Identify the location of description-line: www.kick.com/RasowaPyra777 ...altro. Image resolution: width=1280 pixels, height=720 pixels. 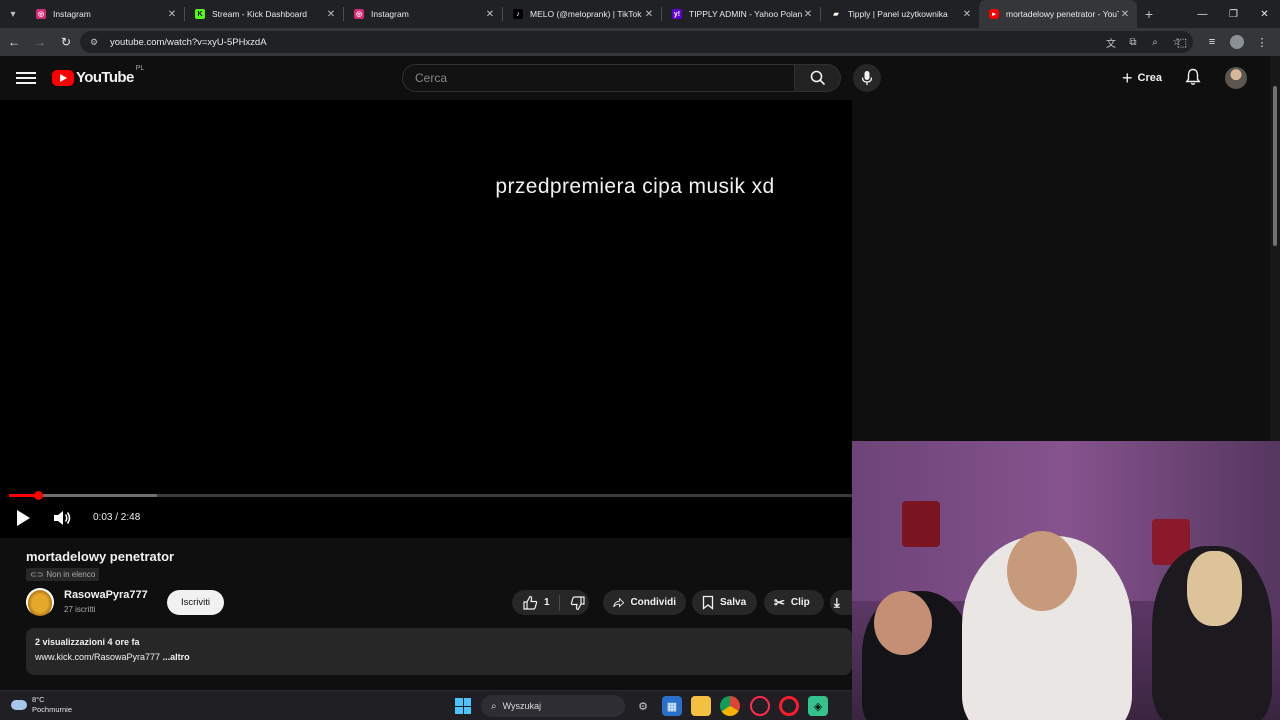
(439, 657).